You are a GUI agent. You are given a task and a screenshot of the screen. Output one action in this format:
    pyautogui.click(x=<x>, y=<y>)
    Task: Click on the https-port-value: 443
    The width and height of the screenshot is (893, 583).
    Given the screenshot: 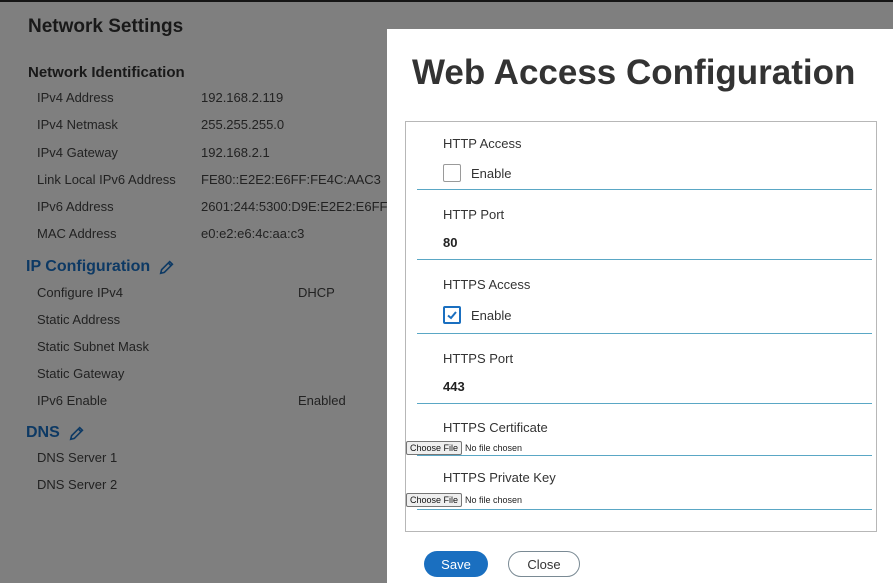 What is the action you would take?
    pyautogui.click(x=454, y=386)
    